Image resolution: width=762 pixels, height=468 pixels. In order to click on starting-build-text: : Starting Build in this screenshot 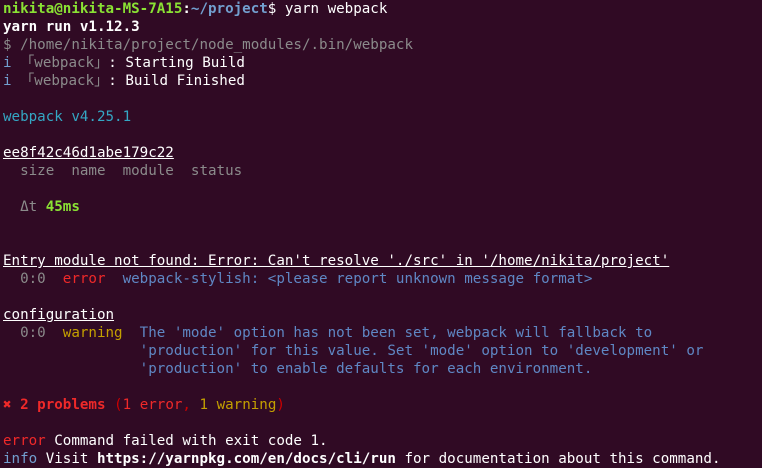, I will do `click(176, 63)`.